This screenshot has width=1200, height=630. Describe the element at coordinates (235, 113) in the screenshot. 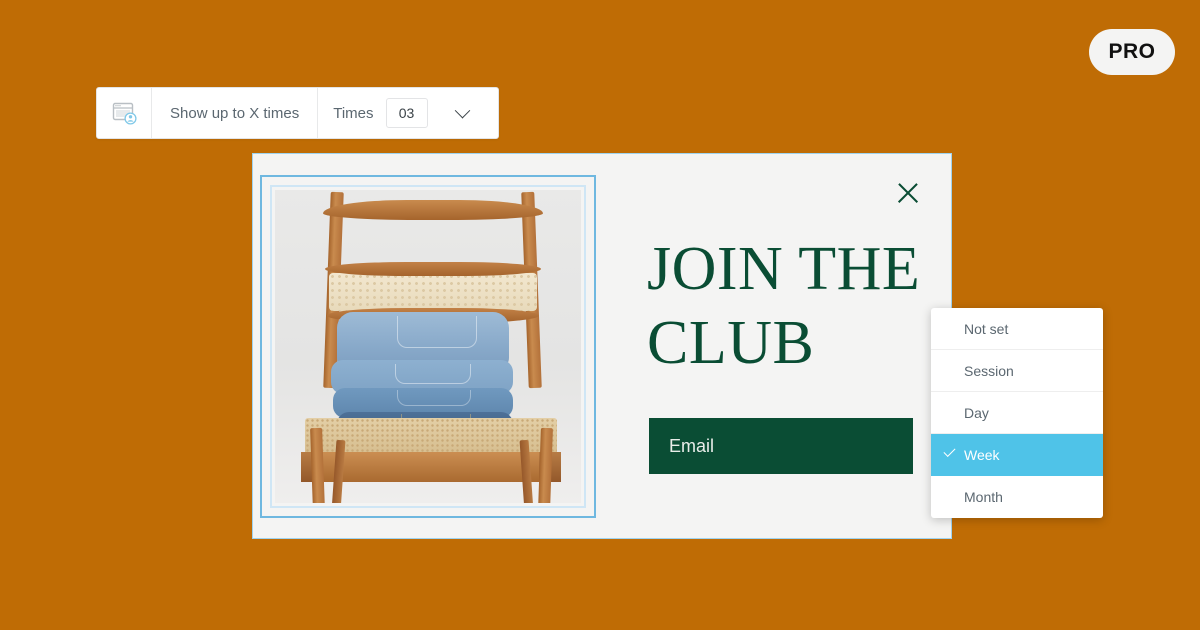

I see `rule-label: Show up to X times` at that location.